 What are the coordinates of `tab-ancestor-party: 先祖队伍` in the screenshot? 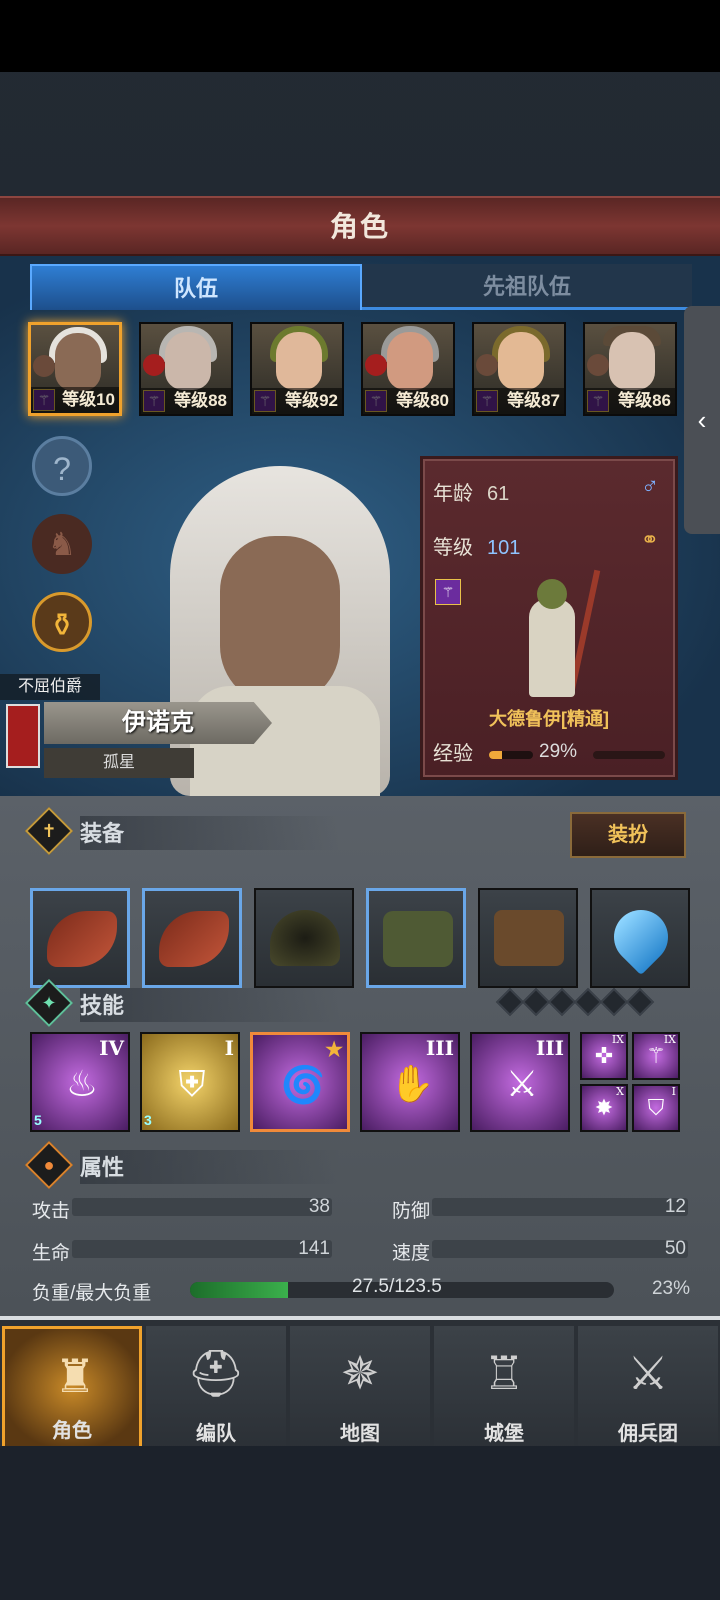 It's located at (527, 287).